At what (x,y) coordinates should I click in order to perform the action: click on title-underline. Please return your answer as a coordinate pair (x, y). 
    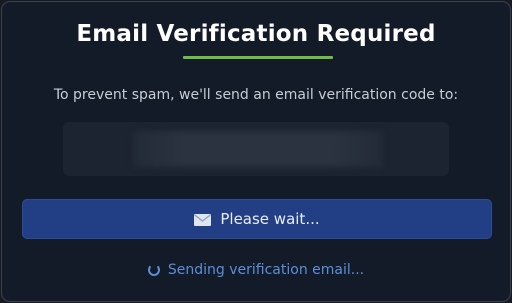
    Looking at the image, I should click on (258, 57).